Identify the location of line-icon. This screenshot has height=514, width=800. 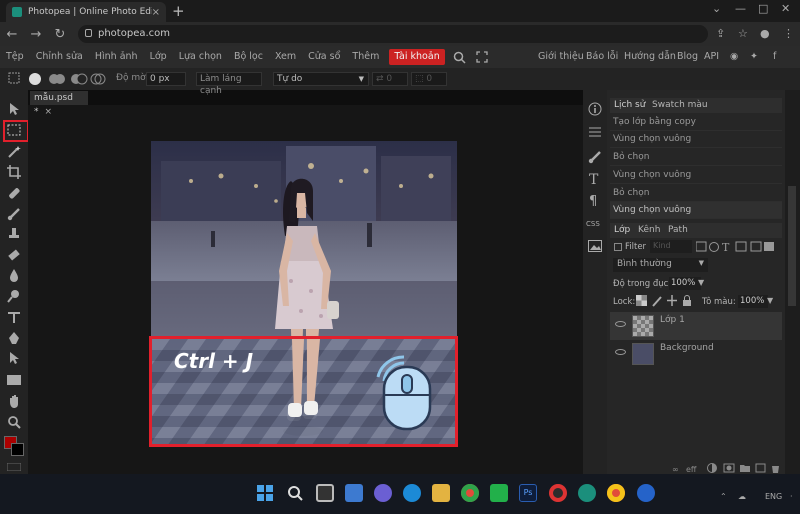
(499, 493).